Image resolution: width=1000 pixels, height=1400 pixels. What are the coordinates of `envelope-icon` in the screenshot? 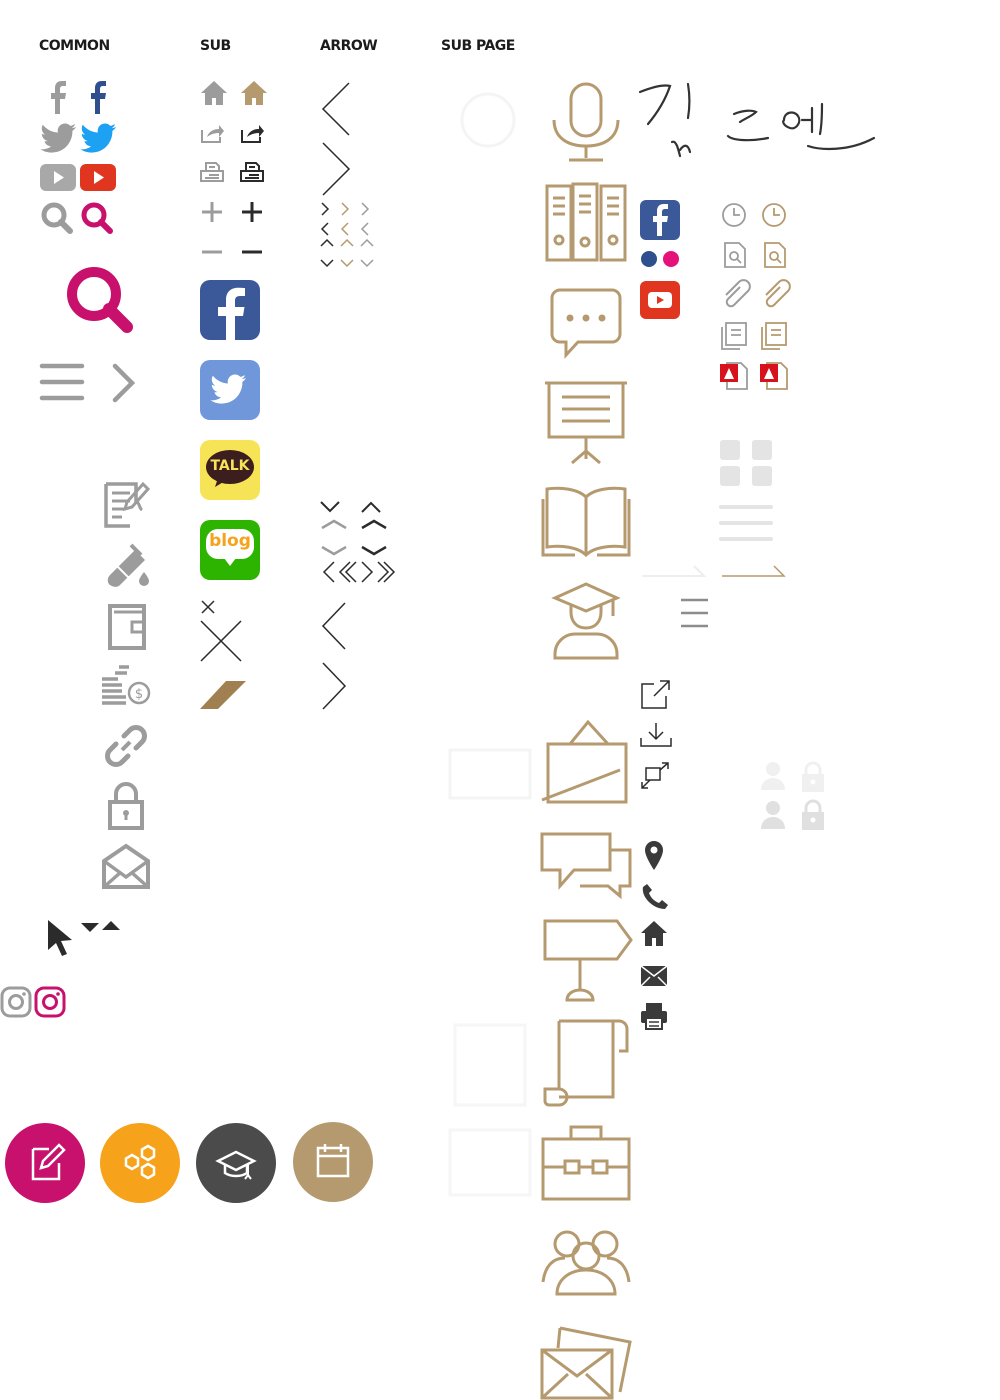 It's located at (654, 976).